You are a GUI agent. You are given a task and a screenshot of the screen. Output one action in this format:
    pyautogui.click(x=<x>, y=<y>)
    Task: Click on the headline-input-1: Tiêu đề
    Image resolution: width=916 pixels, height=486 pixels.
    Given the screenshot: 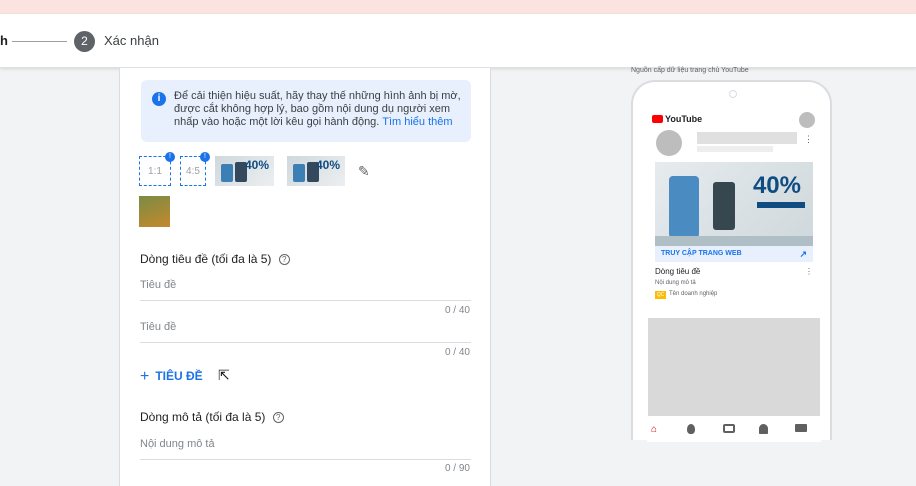 What is the action you would take?
    pyautogui.click(x=305, y=290)
    